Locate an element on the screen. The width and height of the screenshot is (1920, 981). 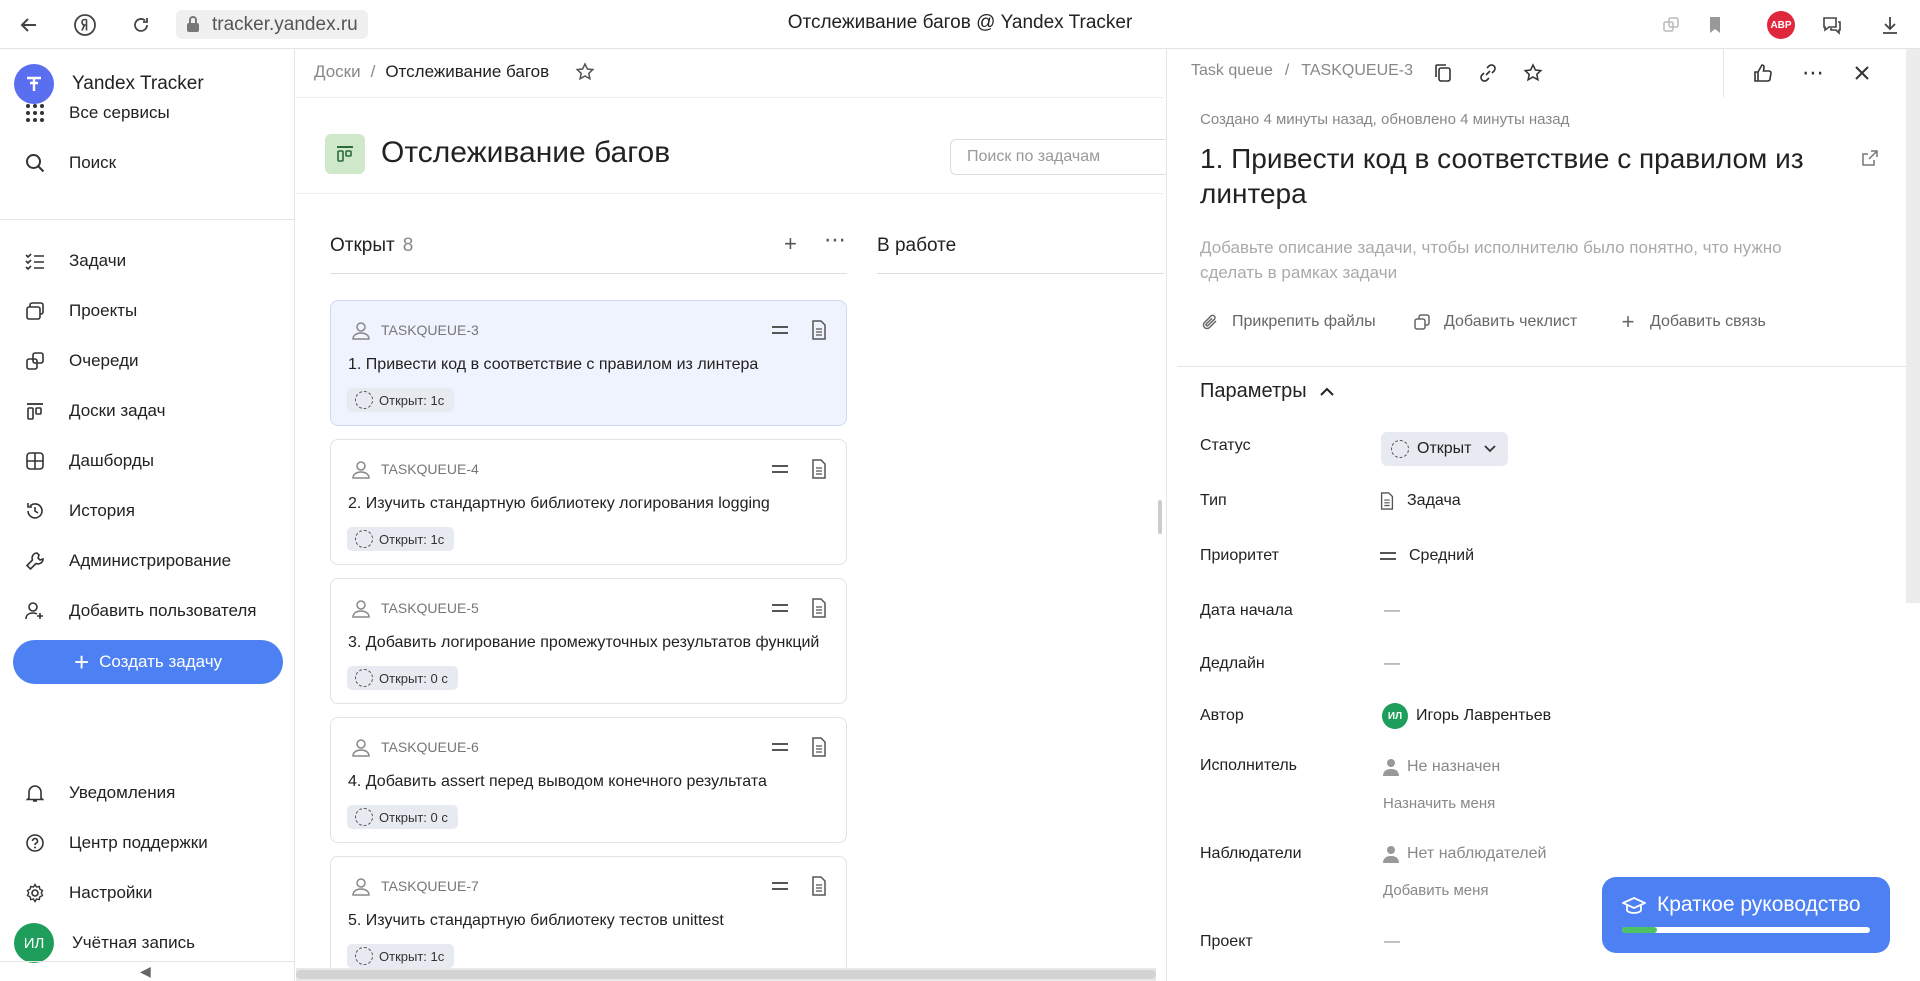
sidebar-item-queues: Очереди is located at coordinates (147, 361).